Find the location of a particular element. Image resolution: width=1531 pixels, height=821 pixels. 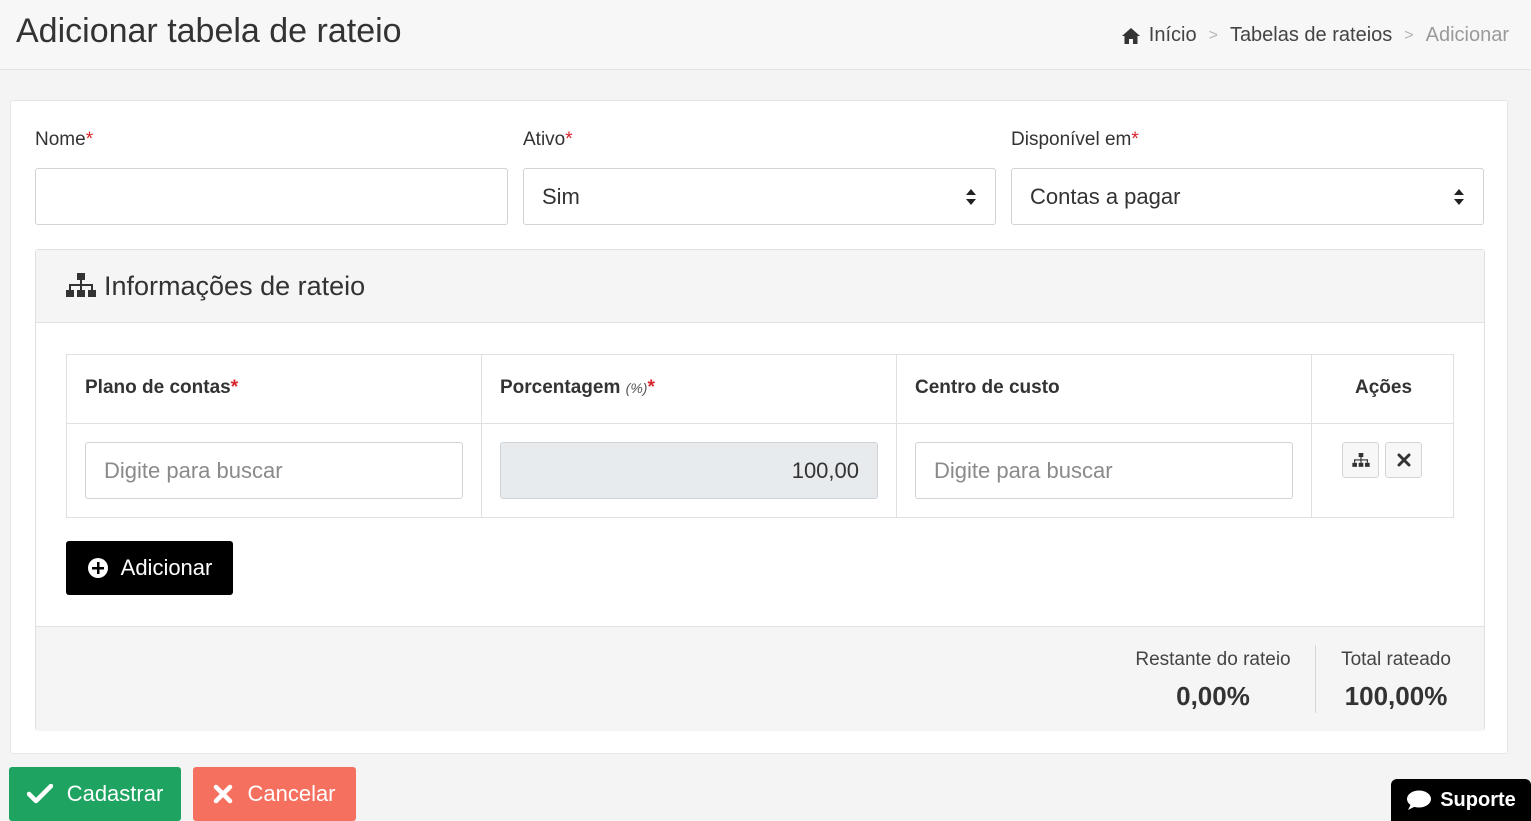

th-porcentagem-text: Porcentagem is located at coordinates (560, 387).